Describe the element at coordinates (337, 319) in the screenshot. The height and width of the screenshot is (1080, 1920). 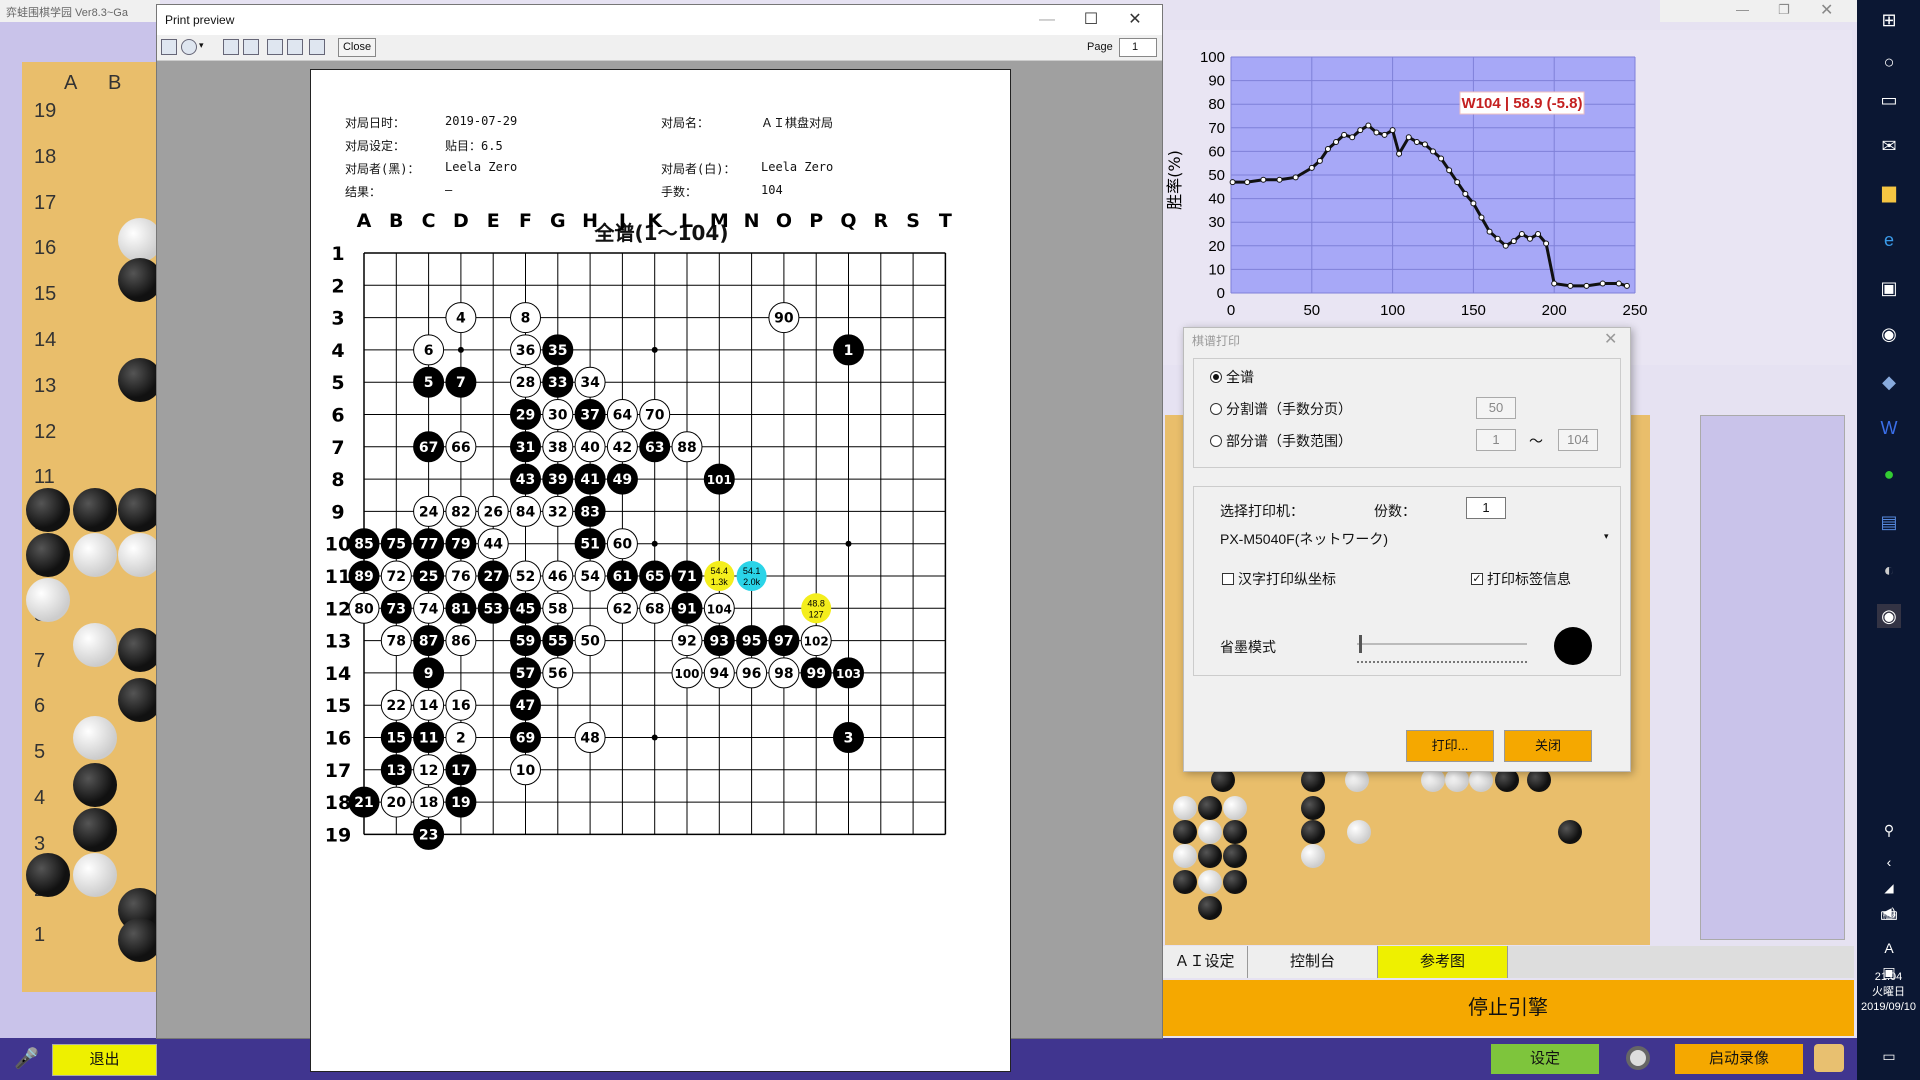
I see `row-label: 3` at that location.